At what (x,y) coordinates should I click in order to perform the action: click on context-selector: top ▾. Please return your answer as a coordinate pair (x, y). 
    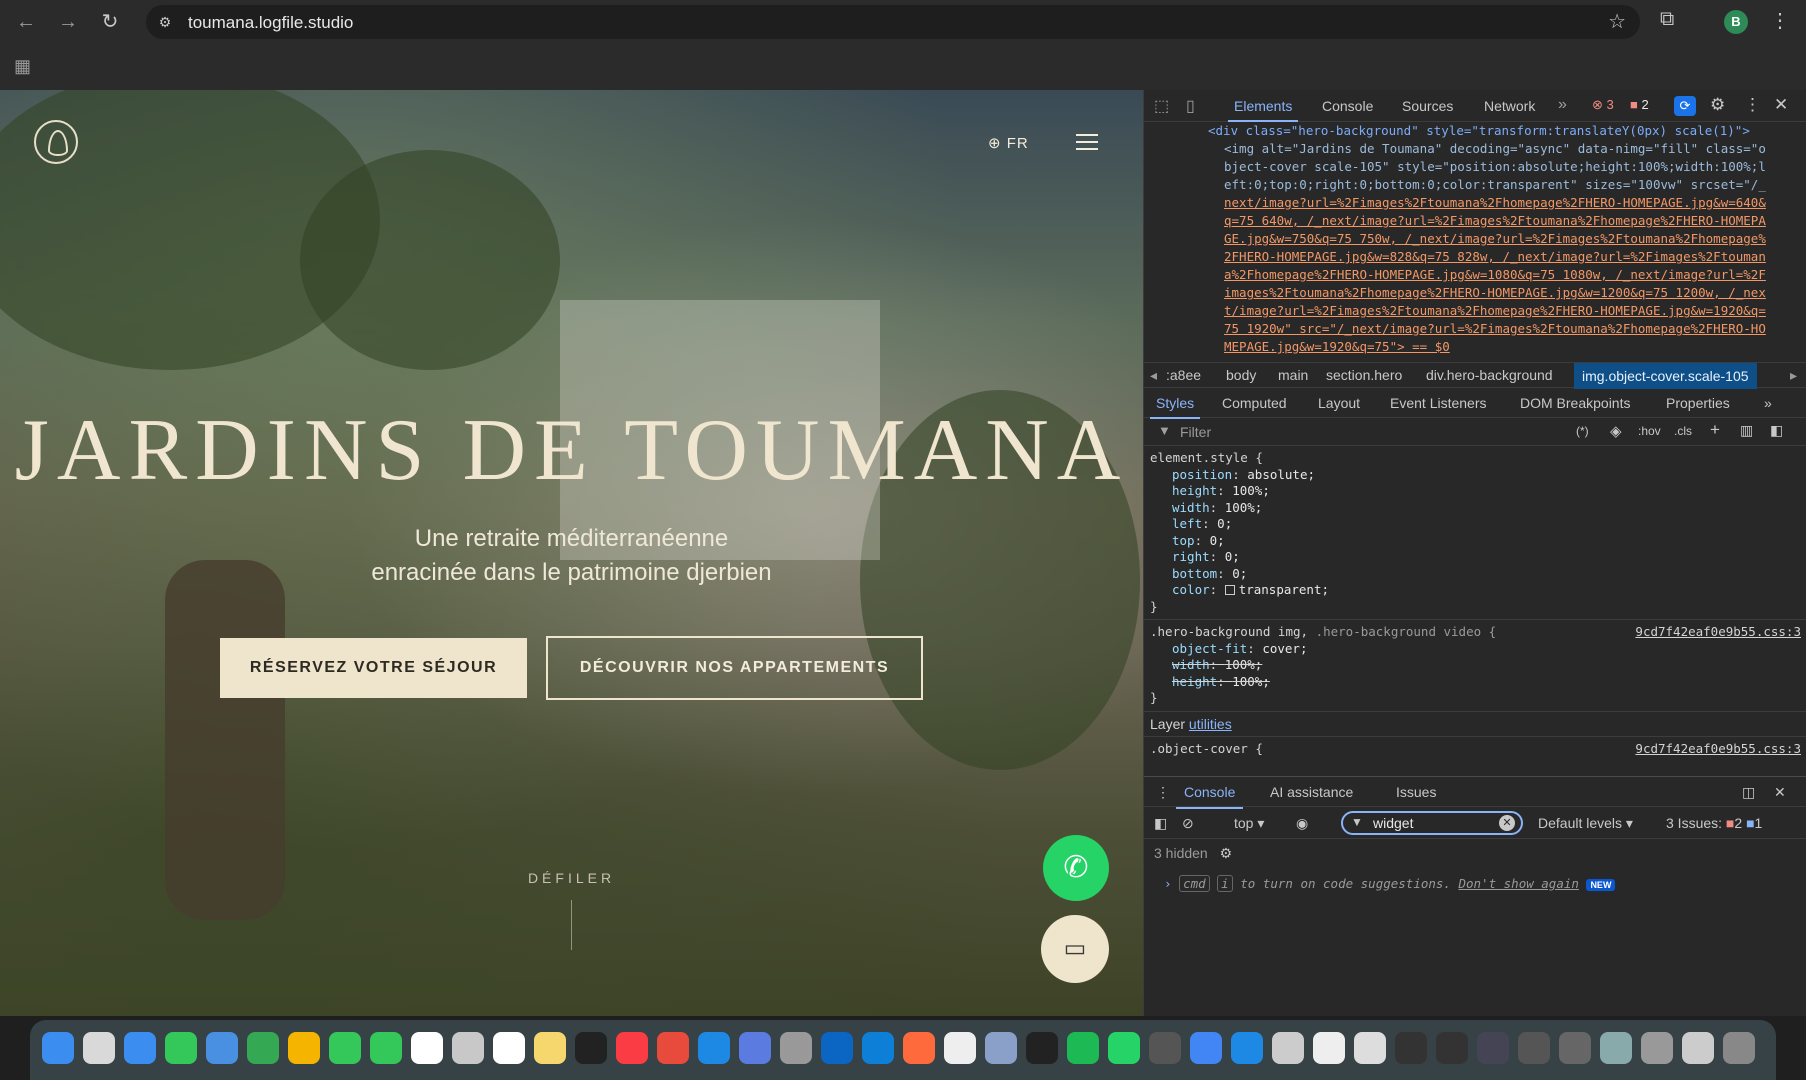
    Looking at the image, I should click on (1249, 823).